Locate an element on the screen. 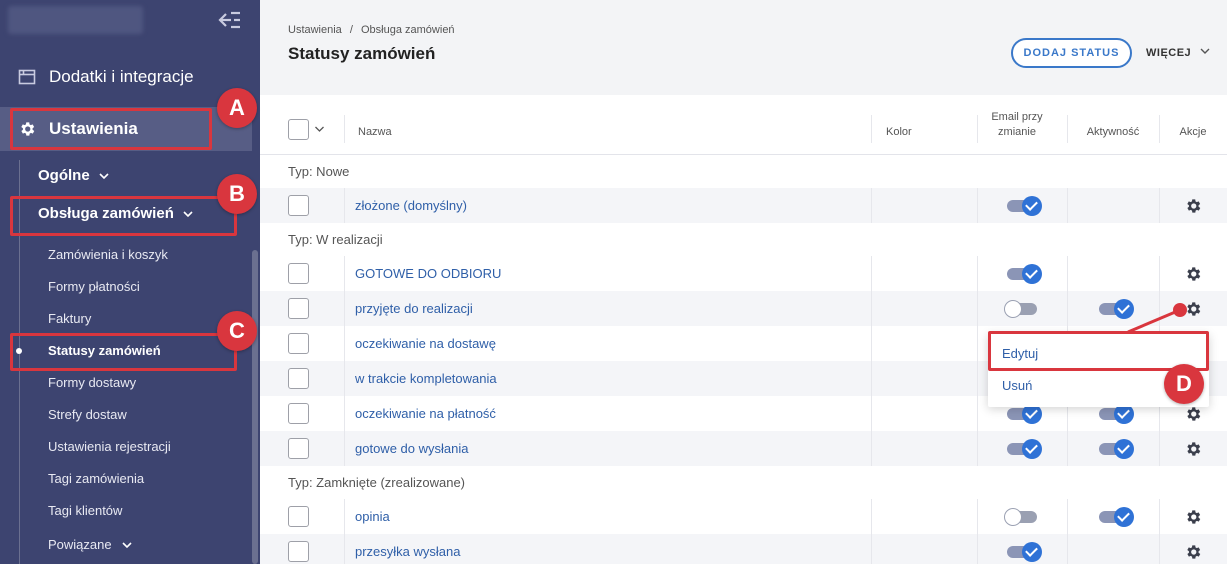  status-name-link: przesyłka wysłana is located at coordinates (408, 551).